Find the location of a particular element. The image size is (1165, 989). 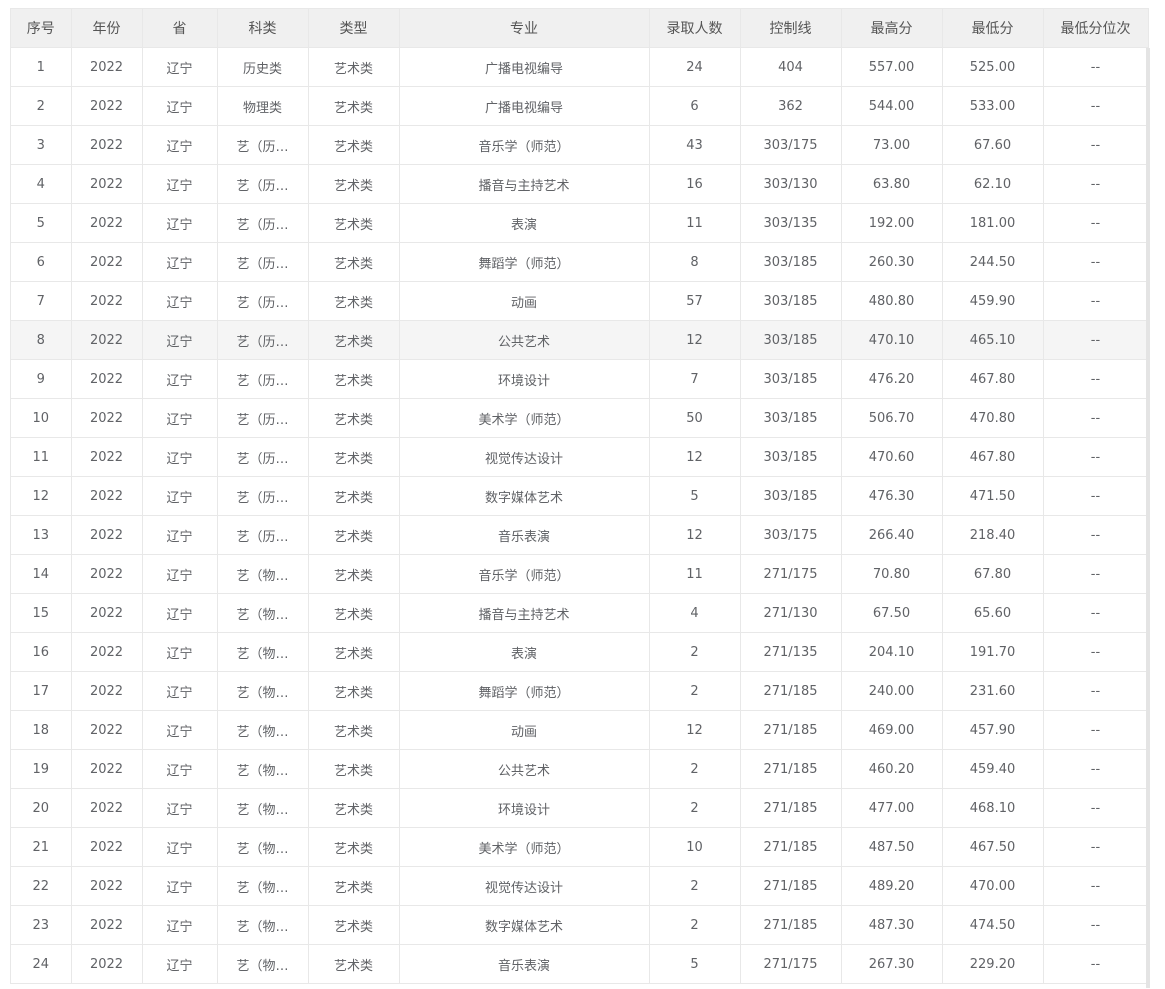

table-row: 1 2022 辽宁 历史类 艺术类 广播电视编导 24 404 557.00 525.00 -- is located at coordinates (580, 67).